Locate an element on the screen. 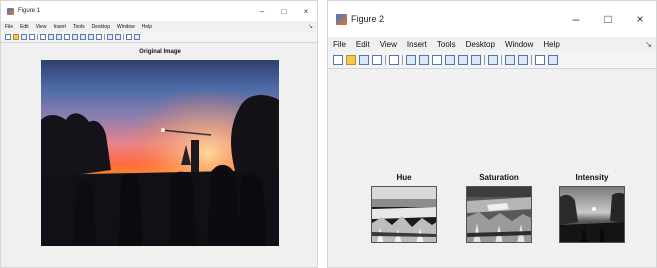 The height and width of the screenshot is (268, 657). hue-title: Hue is located at coordinates (404, 177).